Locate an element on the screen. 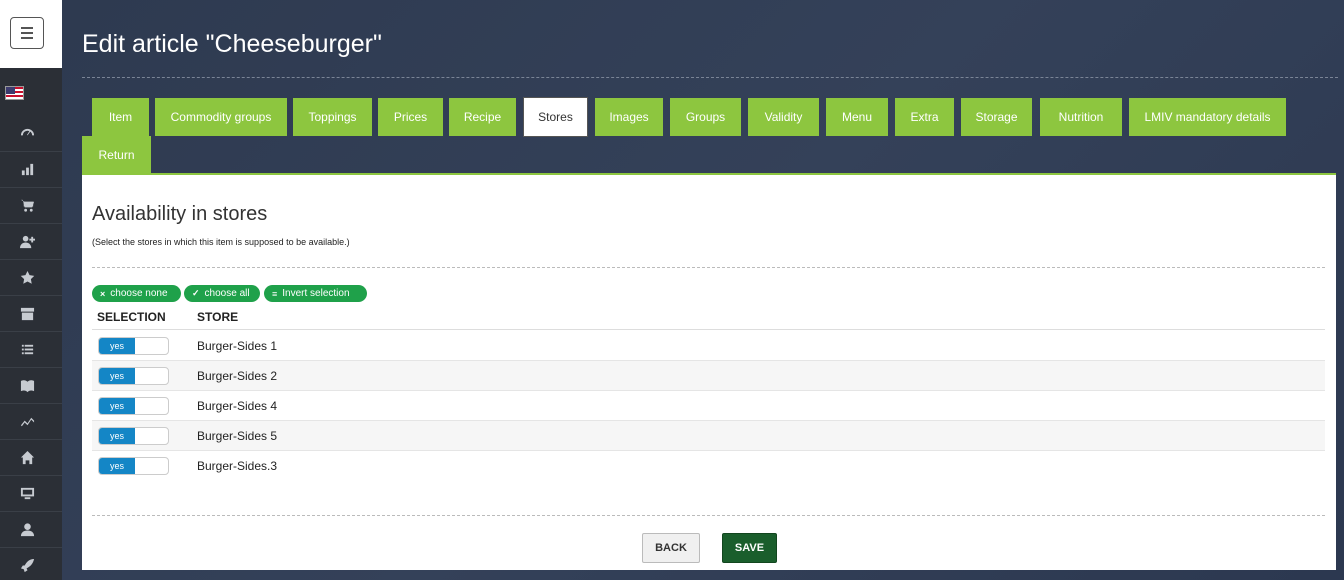 The width and height of the screenshot is (1344, 580). check-icon: ✓ is located at coordinates (196, 293).